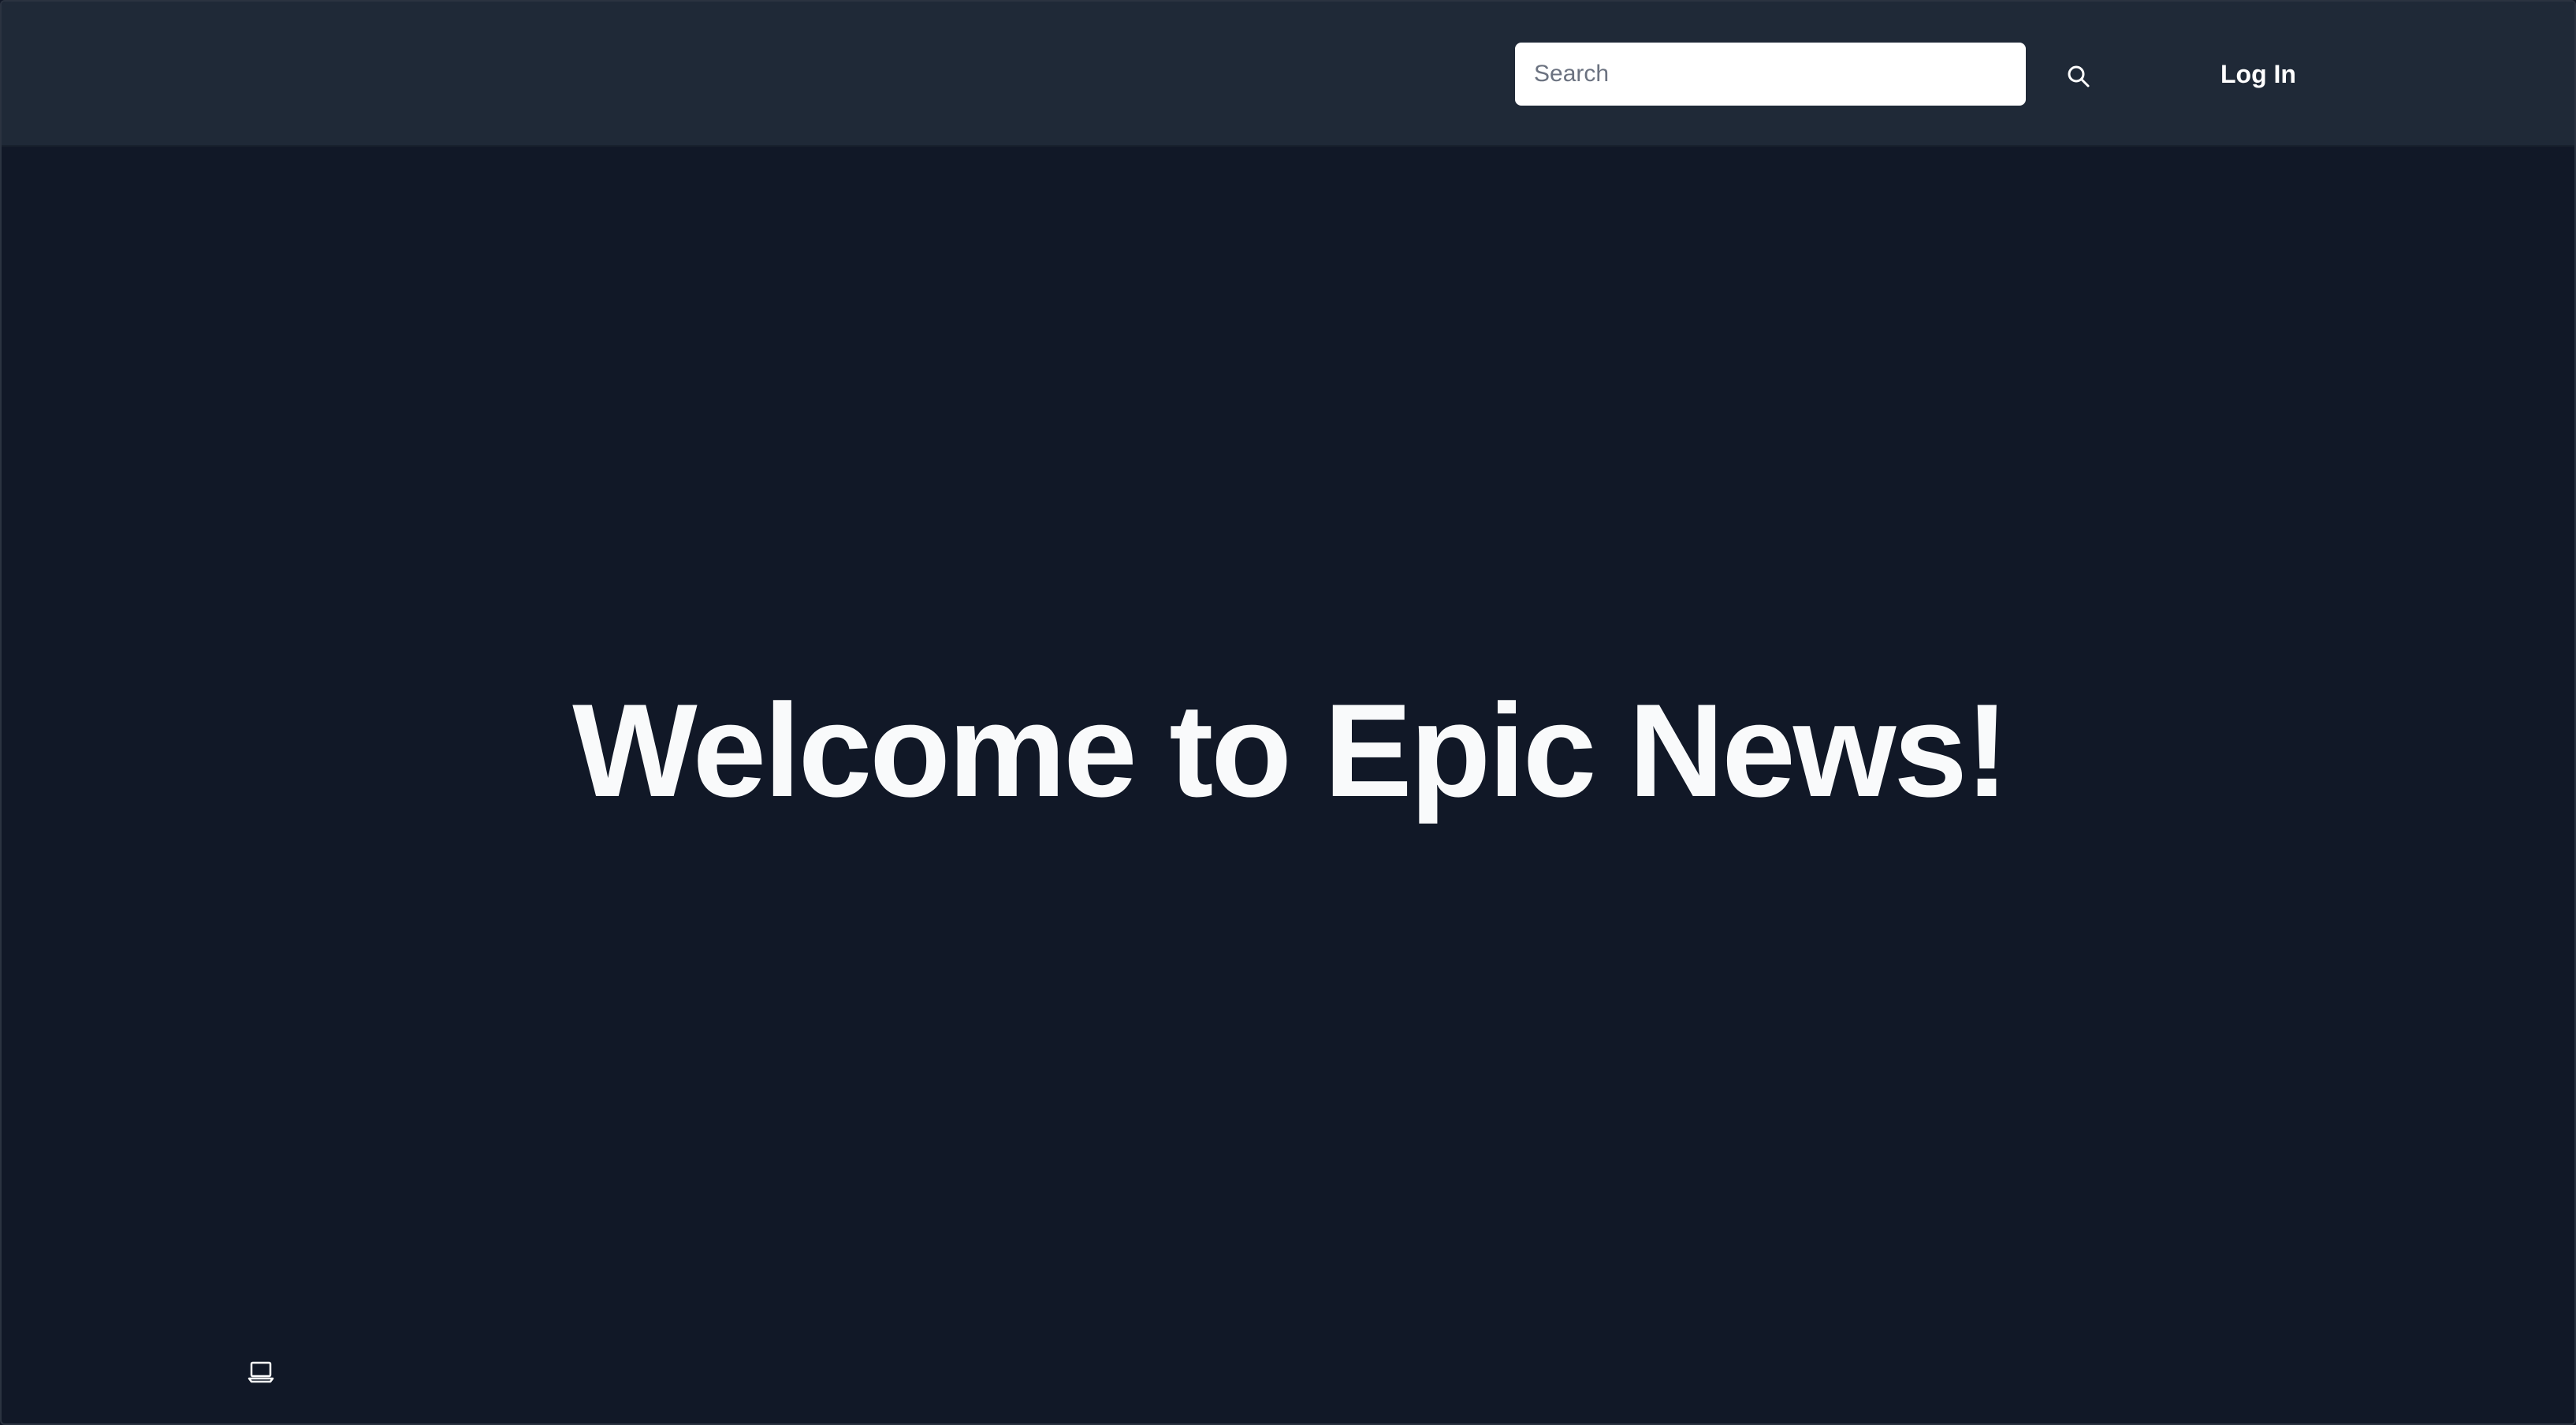 Image resolution: width=2576 pixels, height=1425 pixels. I want to click on search-icon, so click(2079, 76).